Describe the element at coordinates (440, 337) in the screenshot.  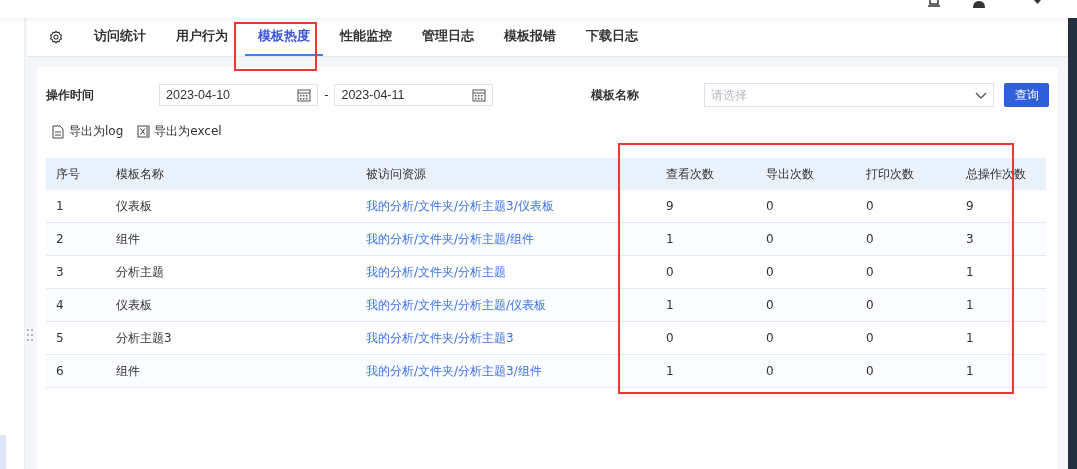
I see `resource-link: 我的分析/文件夹/分析主题3` at that location.